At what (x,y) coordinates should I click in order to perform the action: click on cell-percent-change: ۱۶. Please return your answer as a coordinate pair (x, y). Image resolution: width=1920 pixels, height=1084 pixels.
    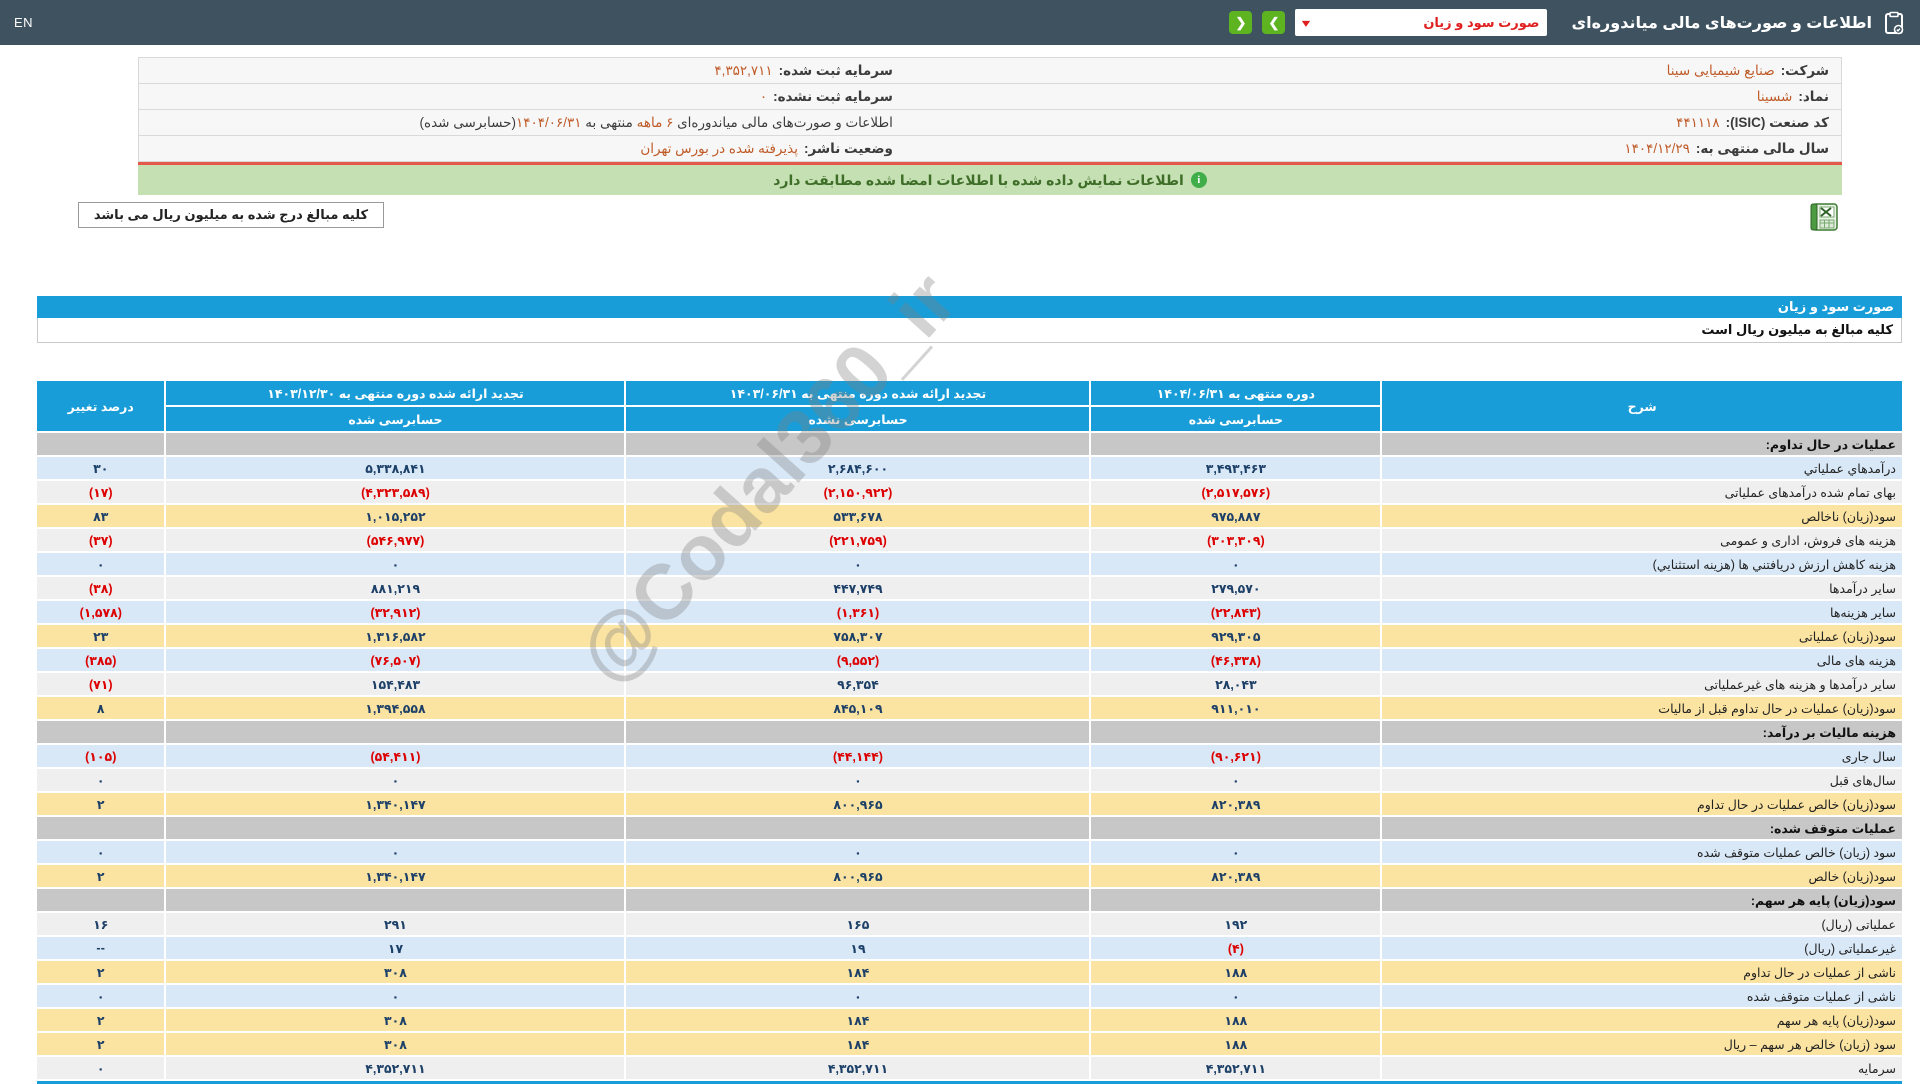
    Looking at the image, I should click on (101, 924).